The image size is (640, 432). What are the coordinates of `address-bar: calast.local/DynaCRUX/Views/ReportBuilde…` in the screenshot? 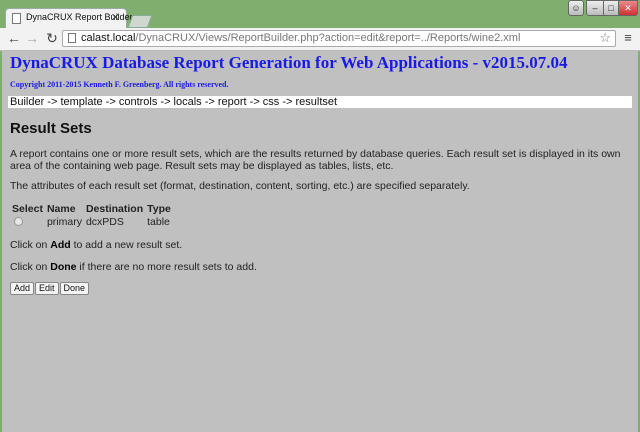 It's located at (339, 38).